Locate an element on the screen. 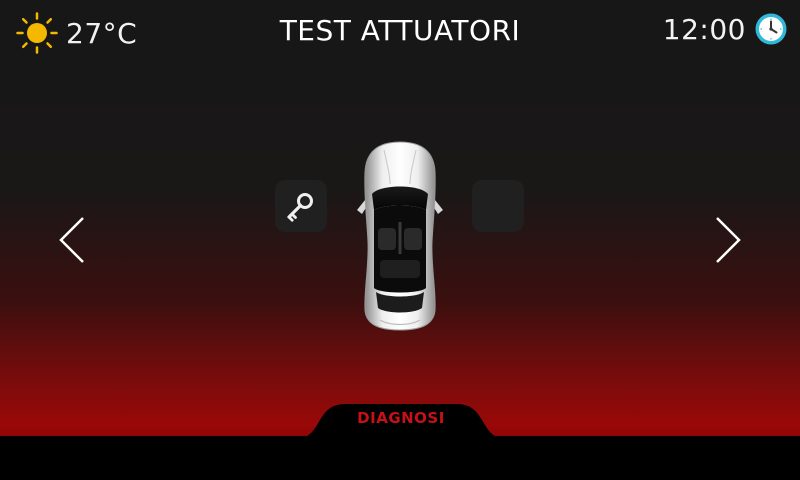 The height and width of the screenshot is (480, 800). clock-widget: 12:00 is located at coordinates (725, 29).